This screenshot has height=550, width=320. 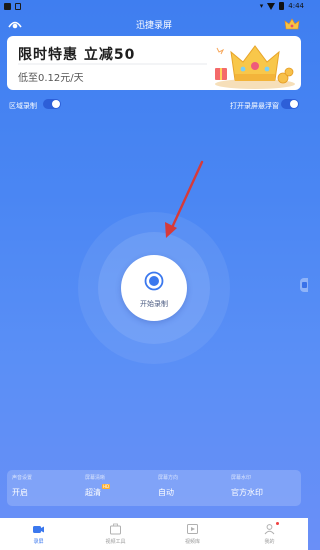 I want to click on hd-badge: HD, so click(x=106, y=486).